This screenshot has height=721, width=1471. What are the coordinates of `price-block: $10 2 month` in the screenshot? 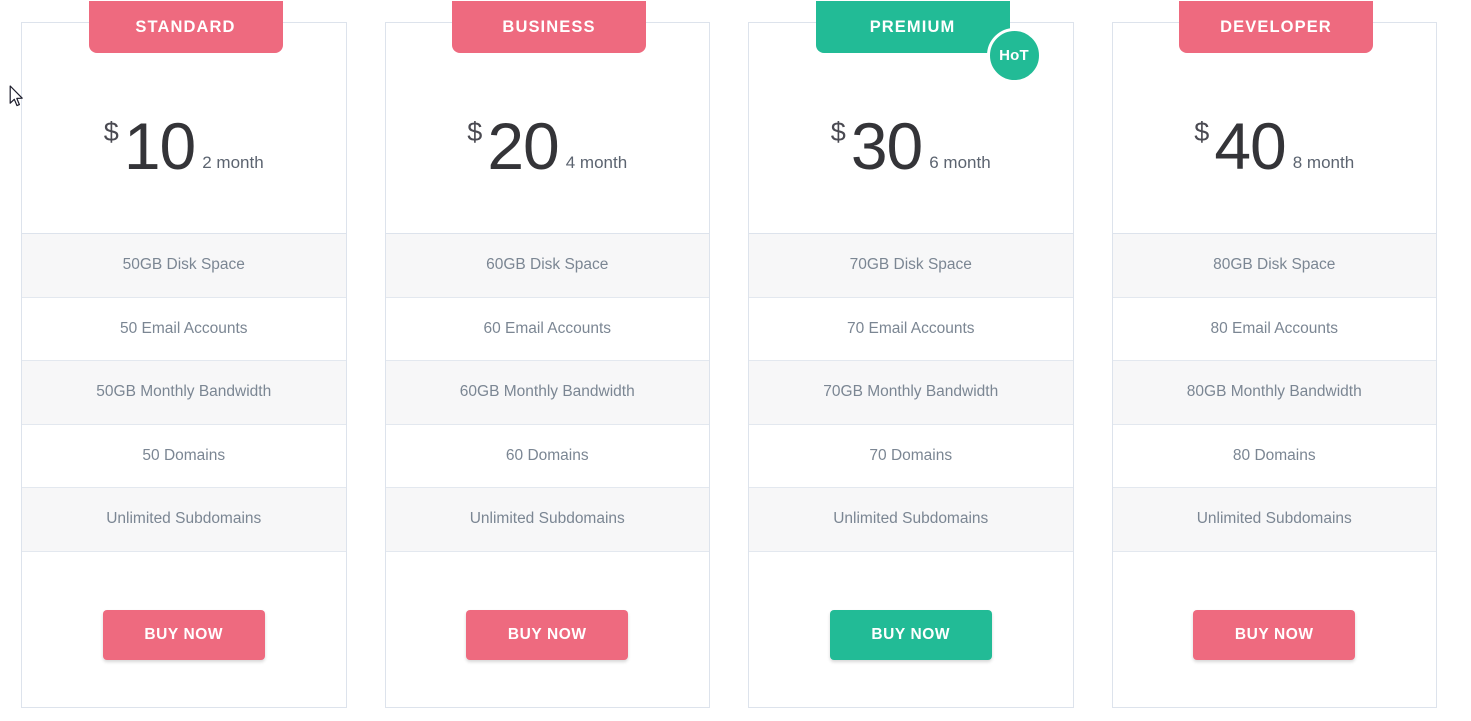 It's located at (184, 128).